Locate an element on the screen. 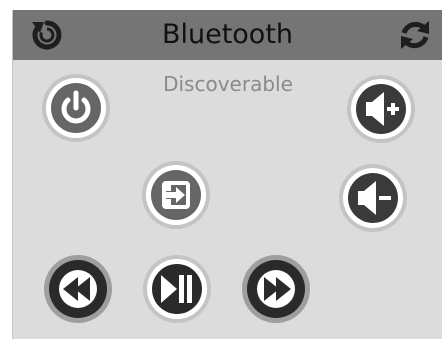  refresh-icon is located at coordinates (47, 35).